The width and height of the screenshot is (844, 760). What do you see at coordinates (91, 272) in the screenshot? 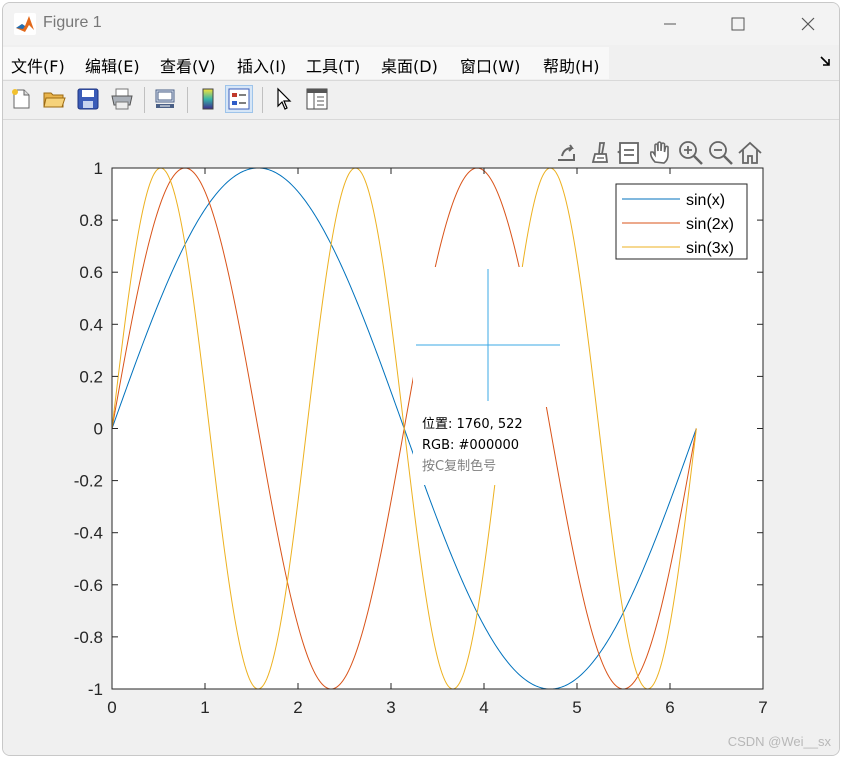
I see `y-tick-label: 0.6` at bounding box center [91, 272].